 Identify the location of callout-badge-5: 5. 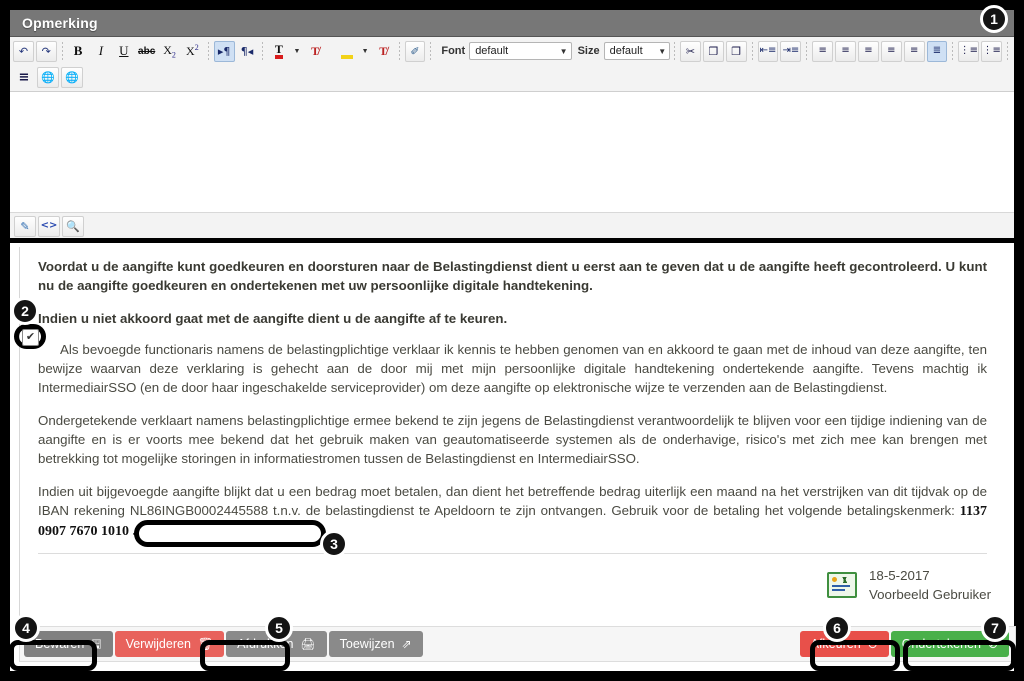
(279, 628).